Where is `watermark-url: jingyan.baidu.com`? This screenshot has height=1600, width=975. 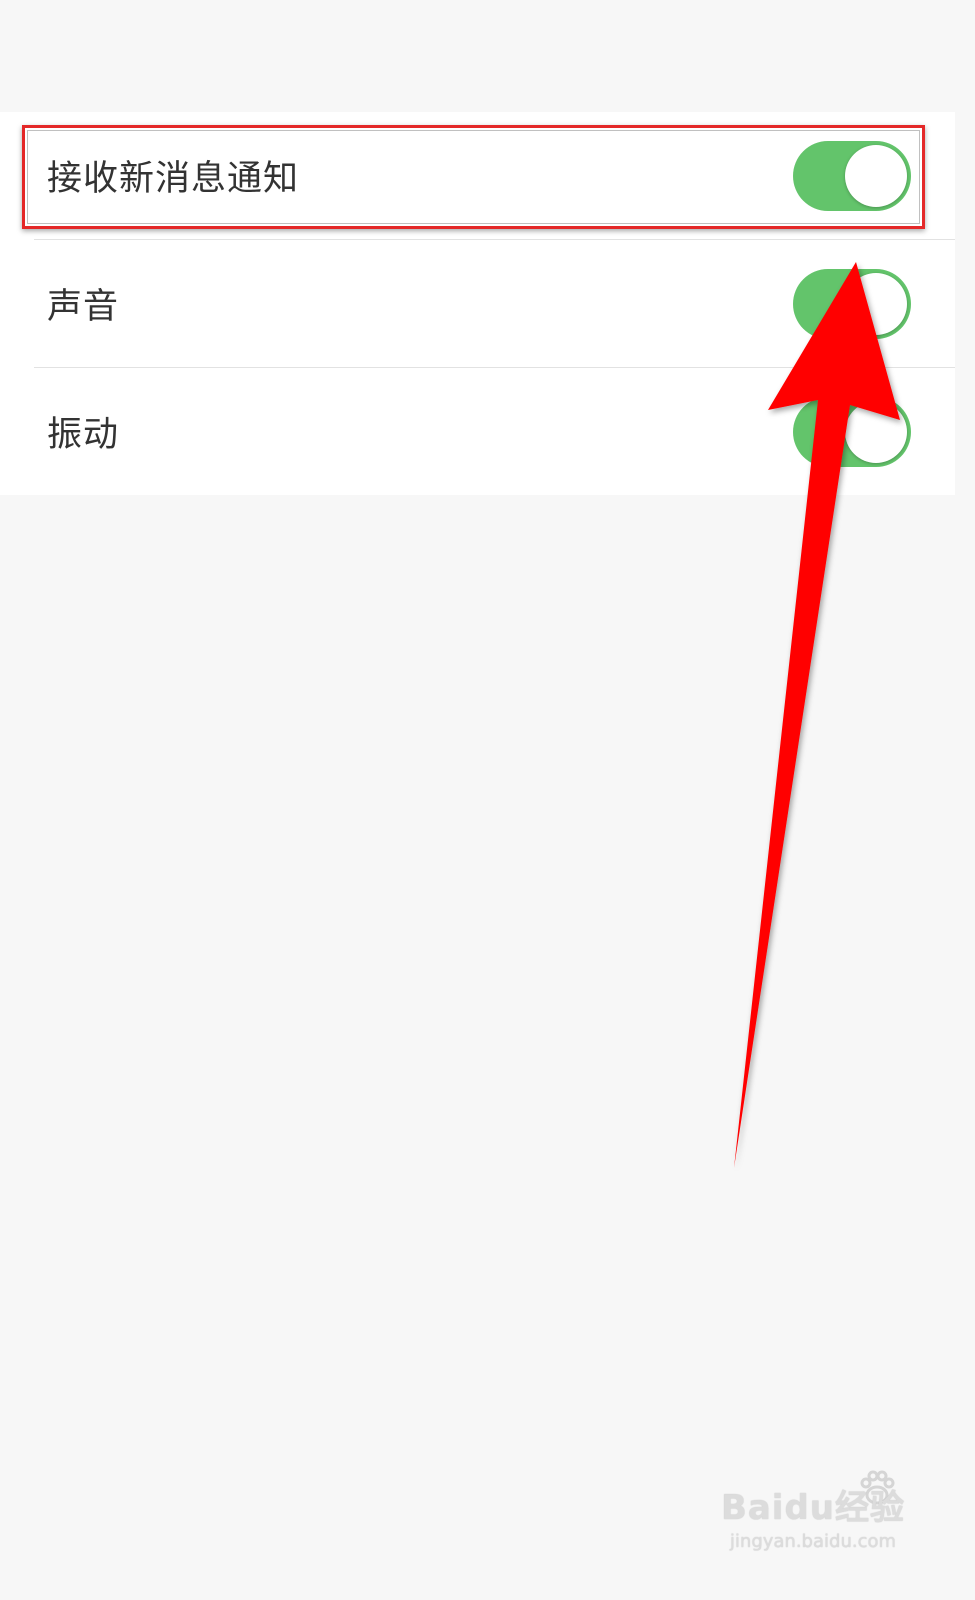 watermark-url: jingyan.baidu.com is located at coordinates (813, 1541).